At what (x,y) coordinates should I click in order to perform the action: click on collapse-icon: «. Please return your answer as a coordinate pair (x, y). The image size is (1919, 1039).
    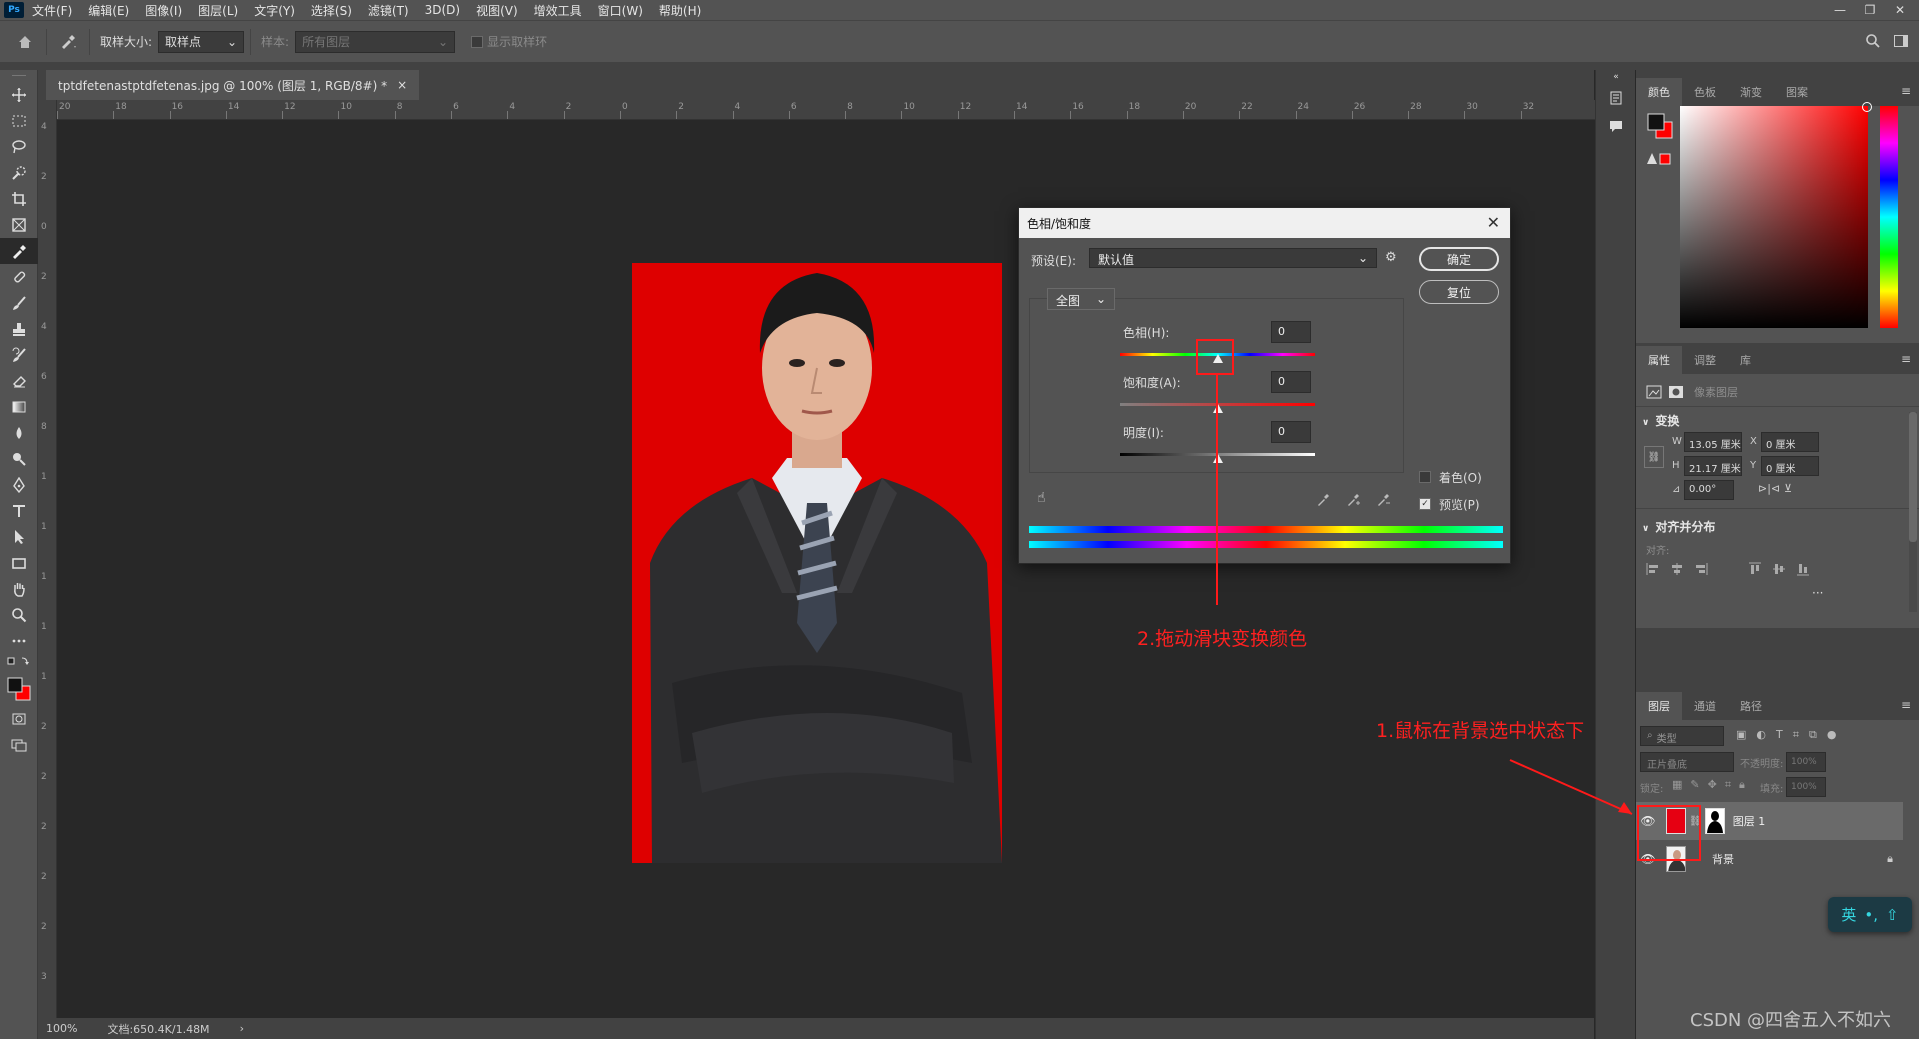
    Looking at the image, I should click on (1616, 77).